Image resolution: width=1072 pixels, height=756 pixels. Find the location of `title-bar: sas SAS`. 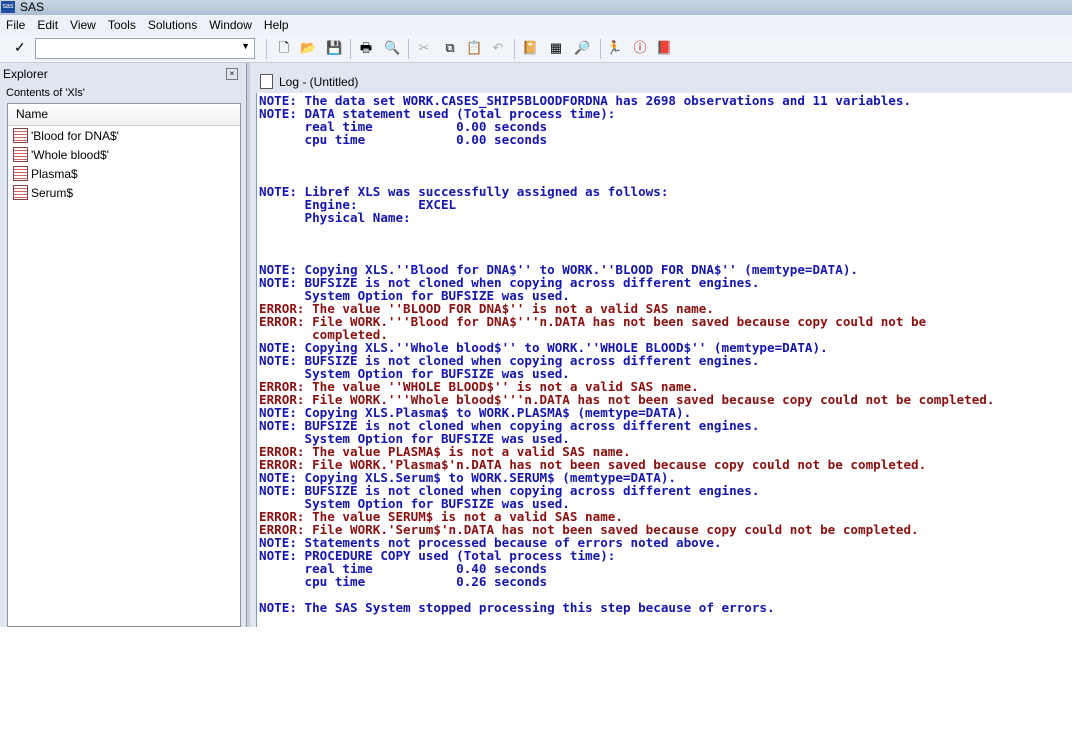

title-bar: sas SAS is located at coordinates (536, 7).